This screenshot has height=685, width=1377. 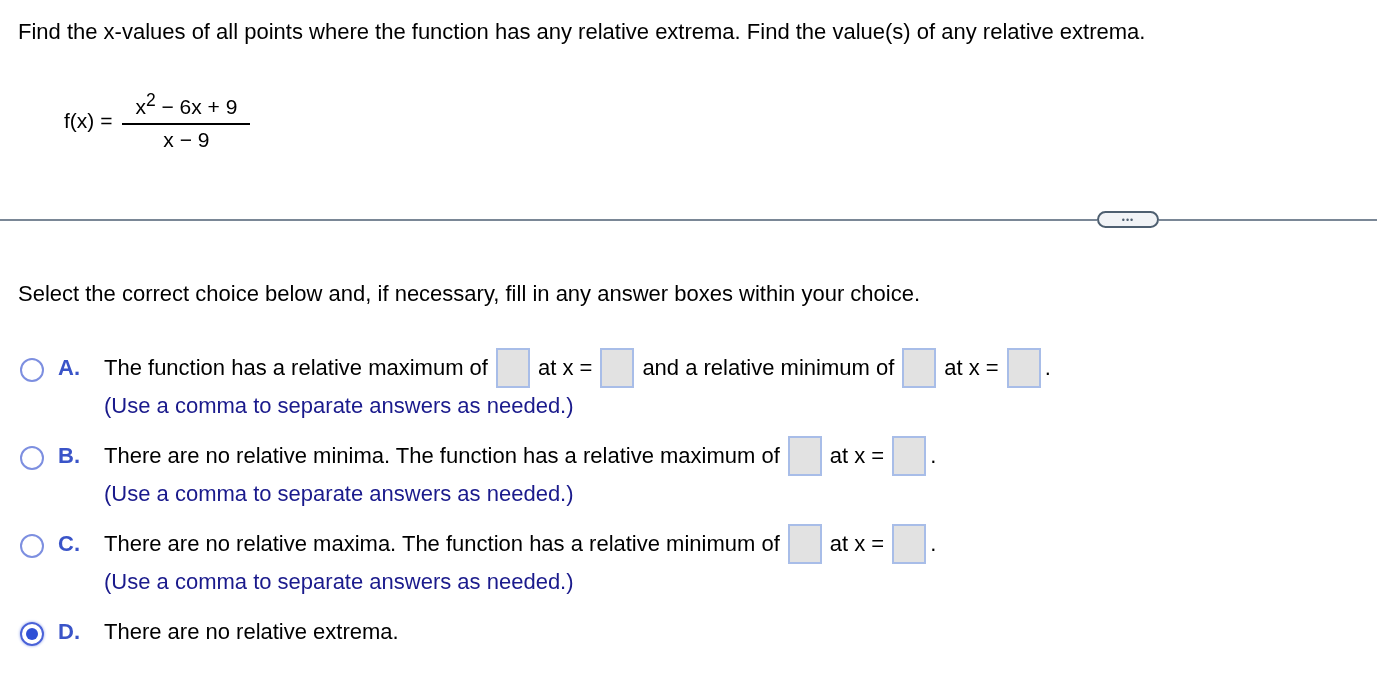 What do you see at coordinates (470, 294) in the screenshot?
I see `instruction-text: Select the correct choice below and, if necessary, fill in any answer boxes within your choice.` at bounding box center [470, 294].